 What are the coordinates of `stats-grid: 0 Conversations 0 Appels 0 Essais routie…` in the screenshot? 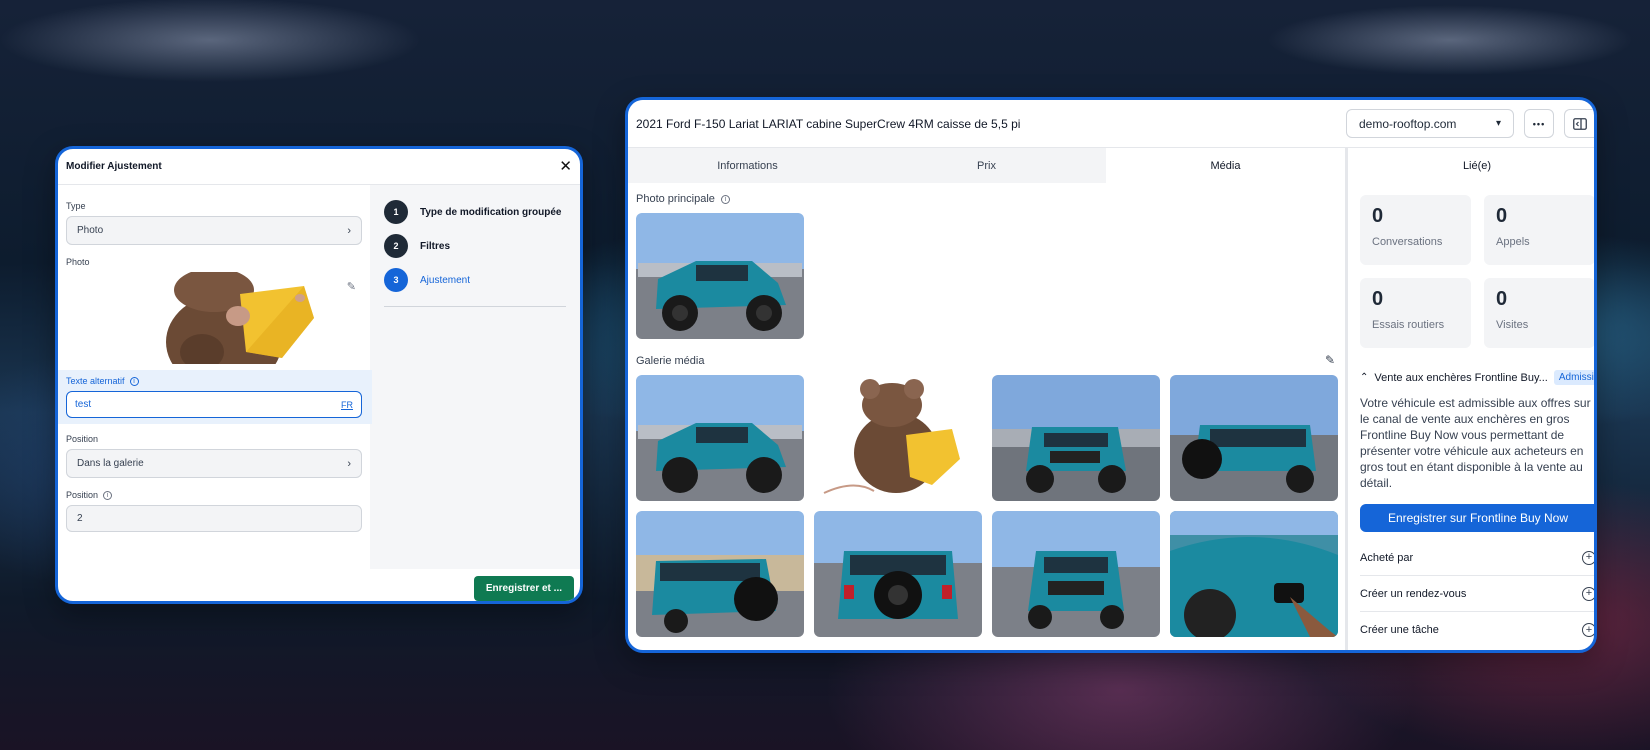 It's located at (1477, 271).